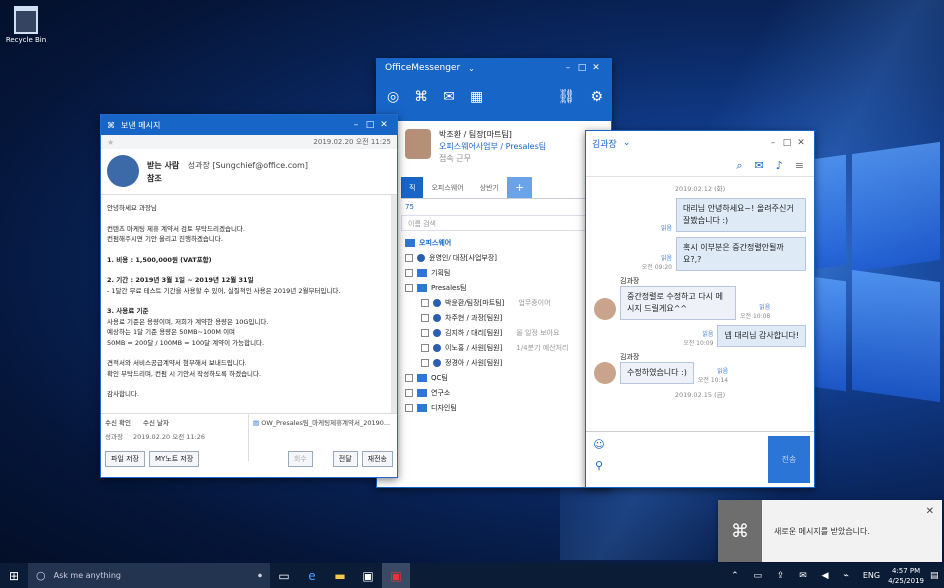  I want to click on tab-officeware: 오피스웨어, so click(447, 187).